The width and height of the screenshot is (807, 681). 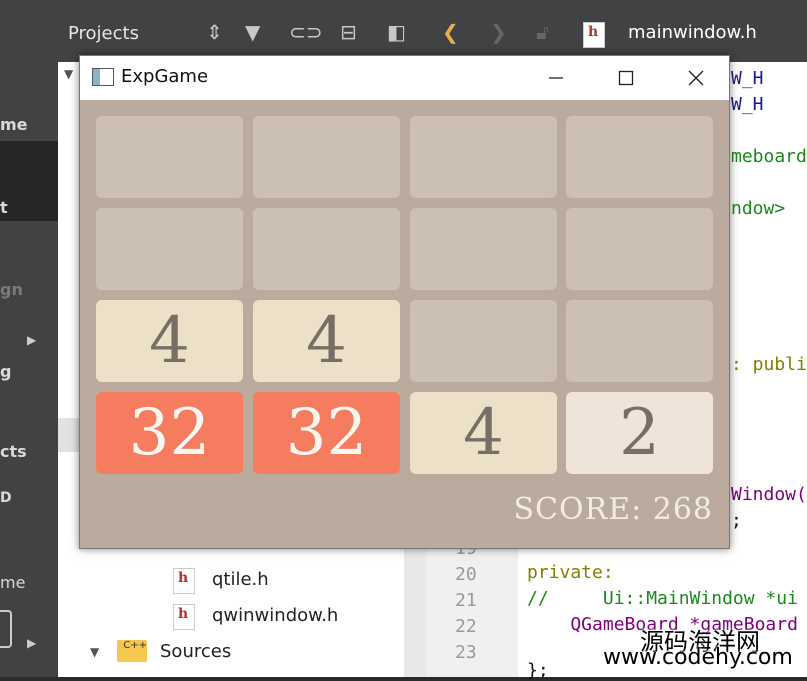 I want to click on tree-selection, so click(x=69, y=435).